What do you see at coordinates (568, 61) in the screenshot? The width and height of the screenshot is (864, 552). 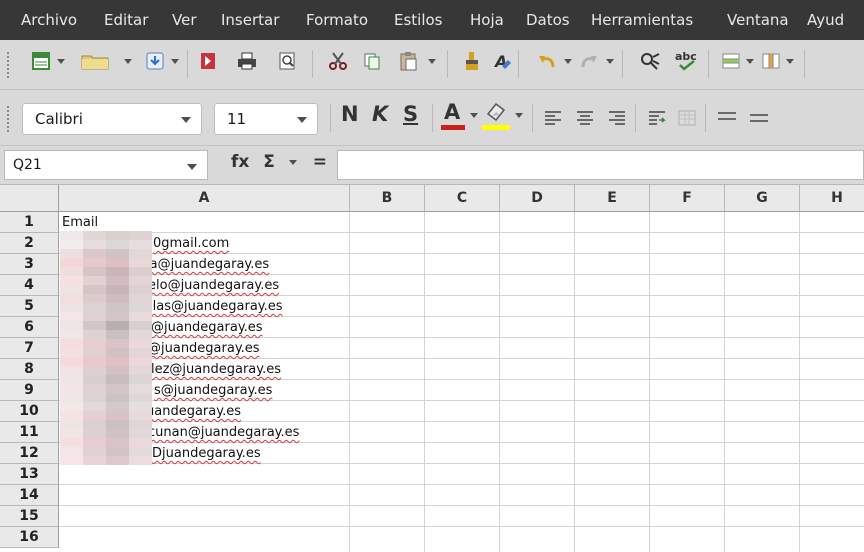 I see `undo-dropdown-icon` at bounding box center [568, 61].